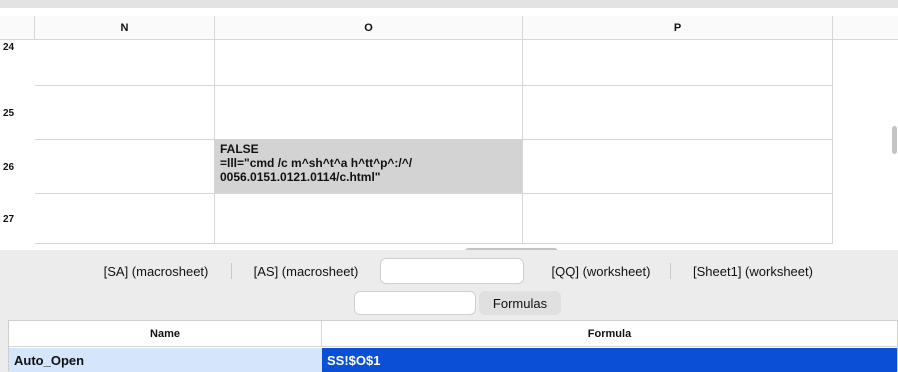 The height and width of the screenshot is (372, 898). Describe the element at coordinates (17, 113) in the screenshot. I see `row-header-25: 25` at that location.